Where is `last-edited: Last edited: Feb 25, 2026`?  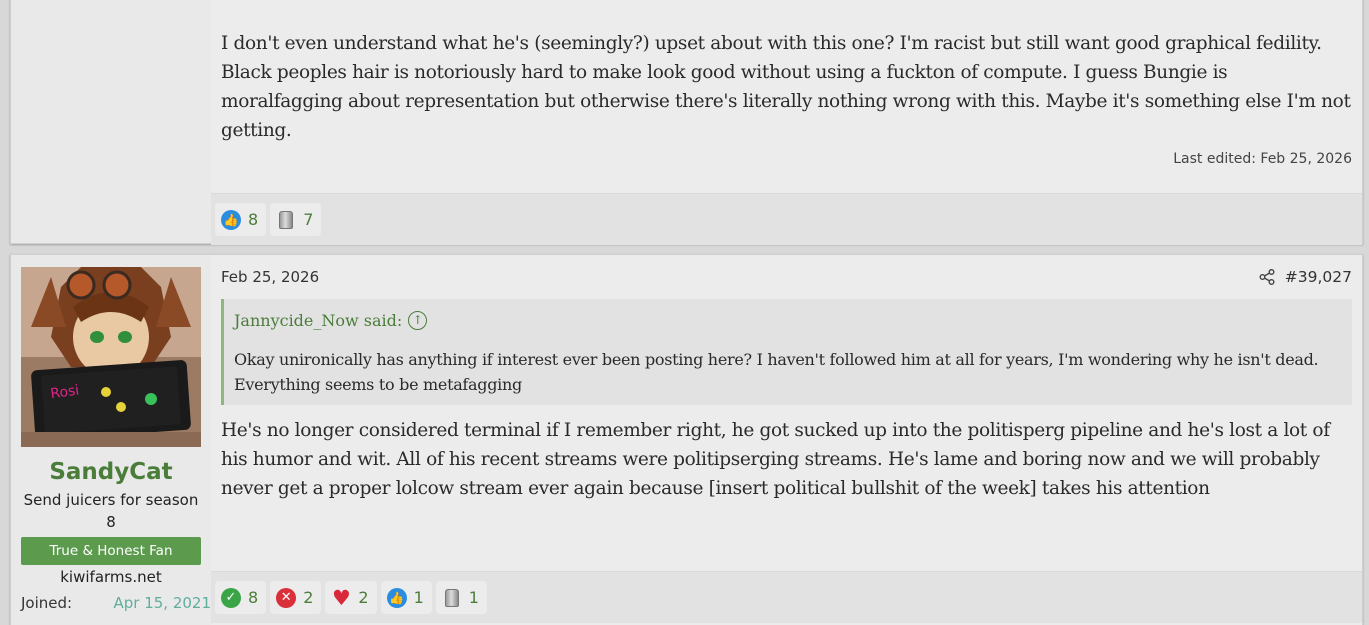
last-edited: Last edited: Feb 25, 2026 is located at coordinates (1262, 159).